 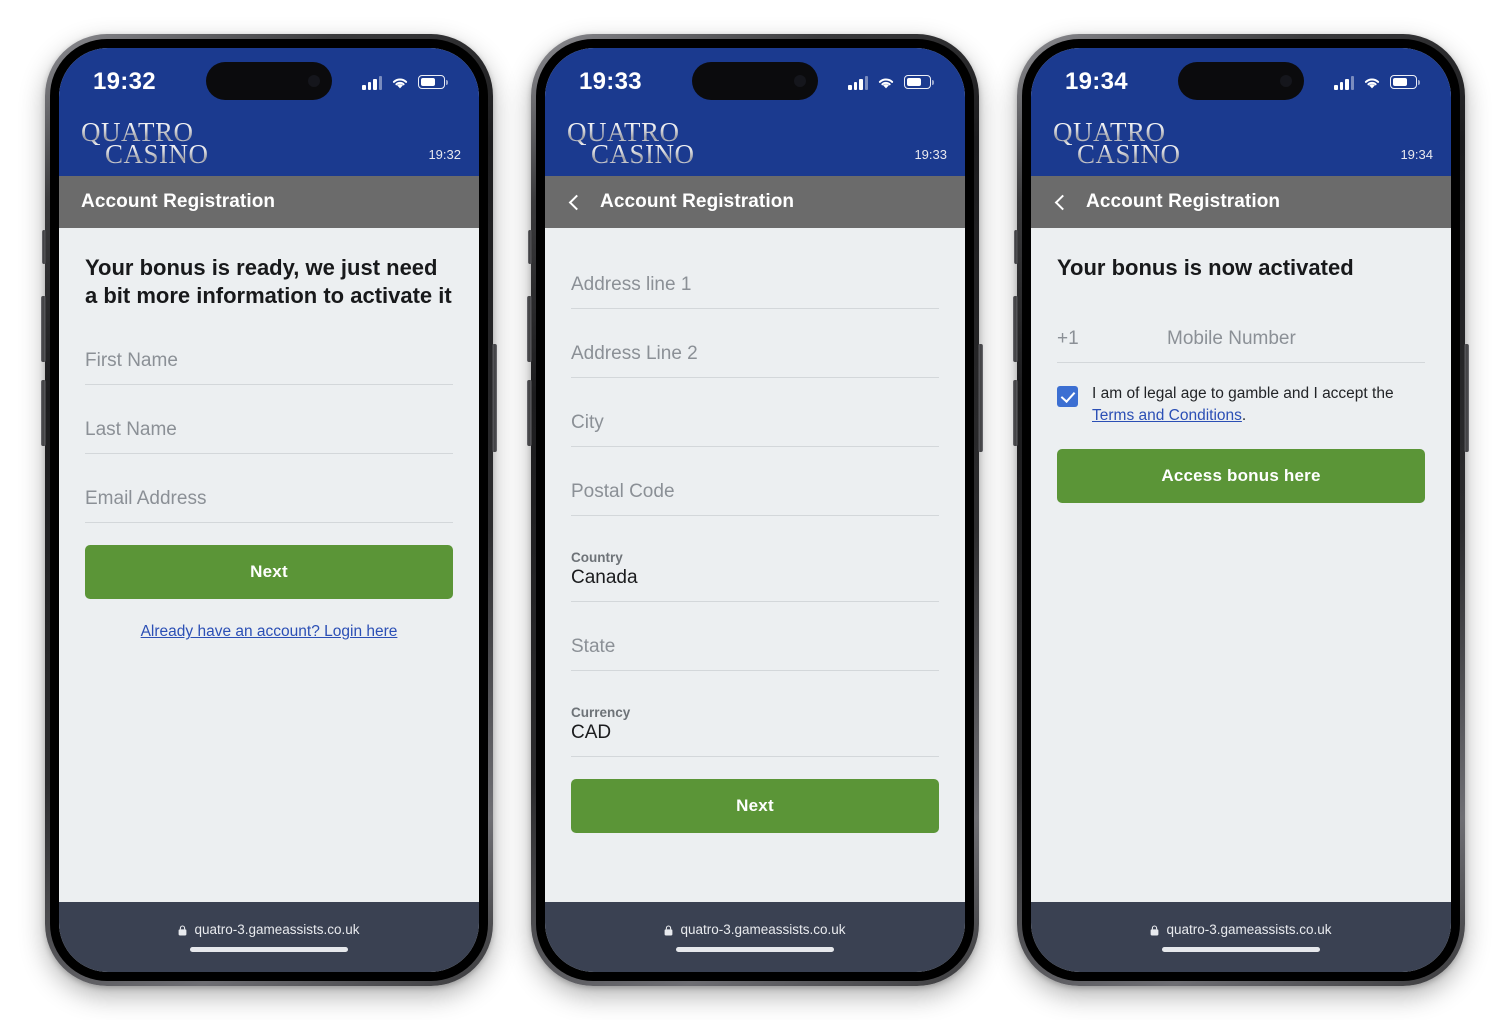 I want to click on country-code-value: +1, so click(x=1068, y=339).